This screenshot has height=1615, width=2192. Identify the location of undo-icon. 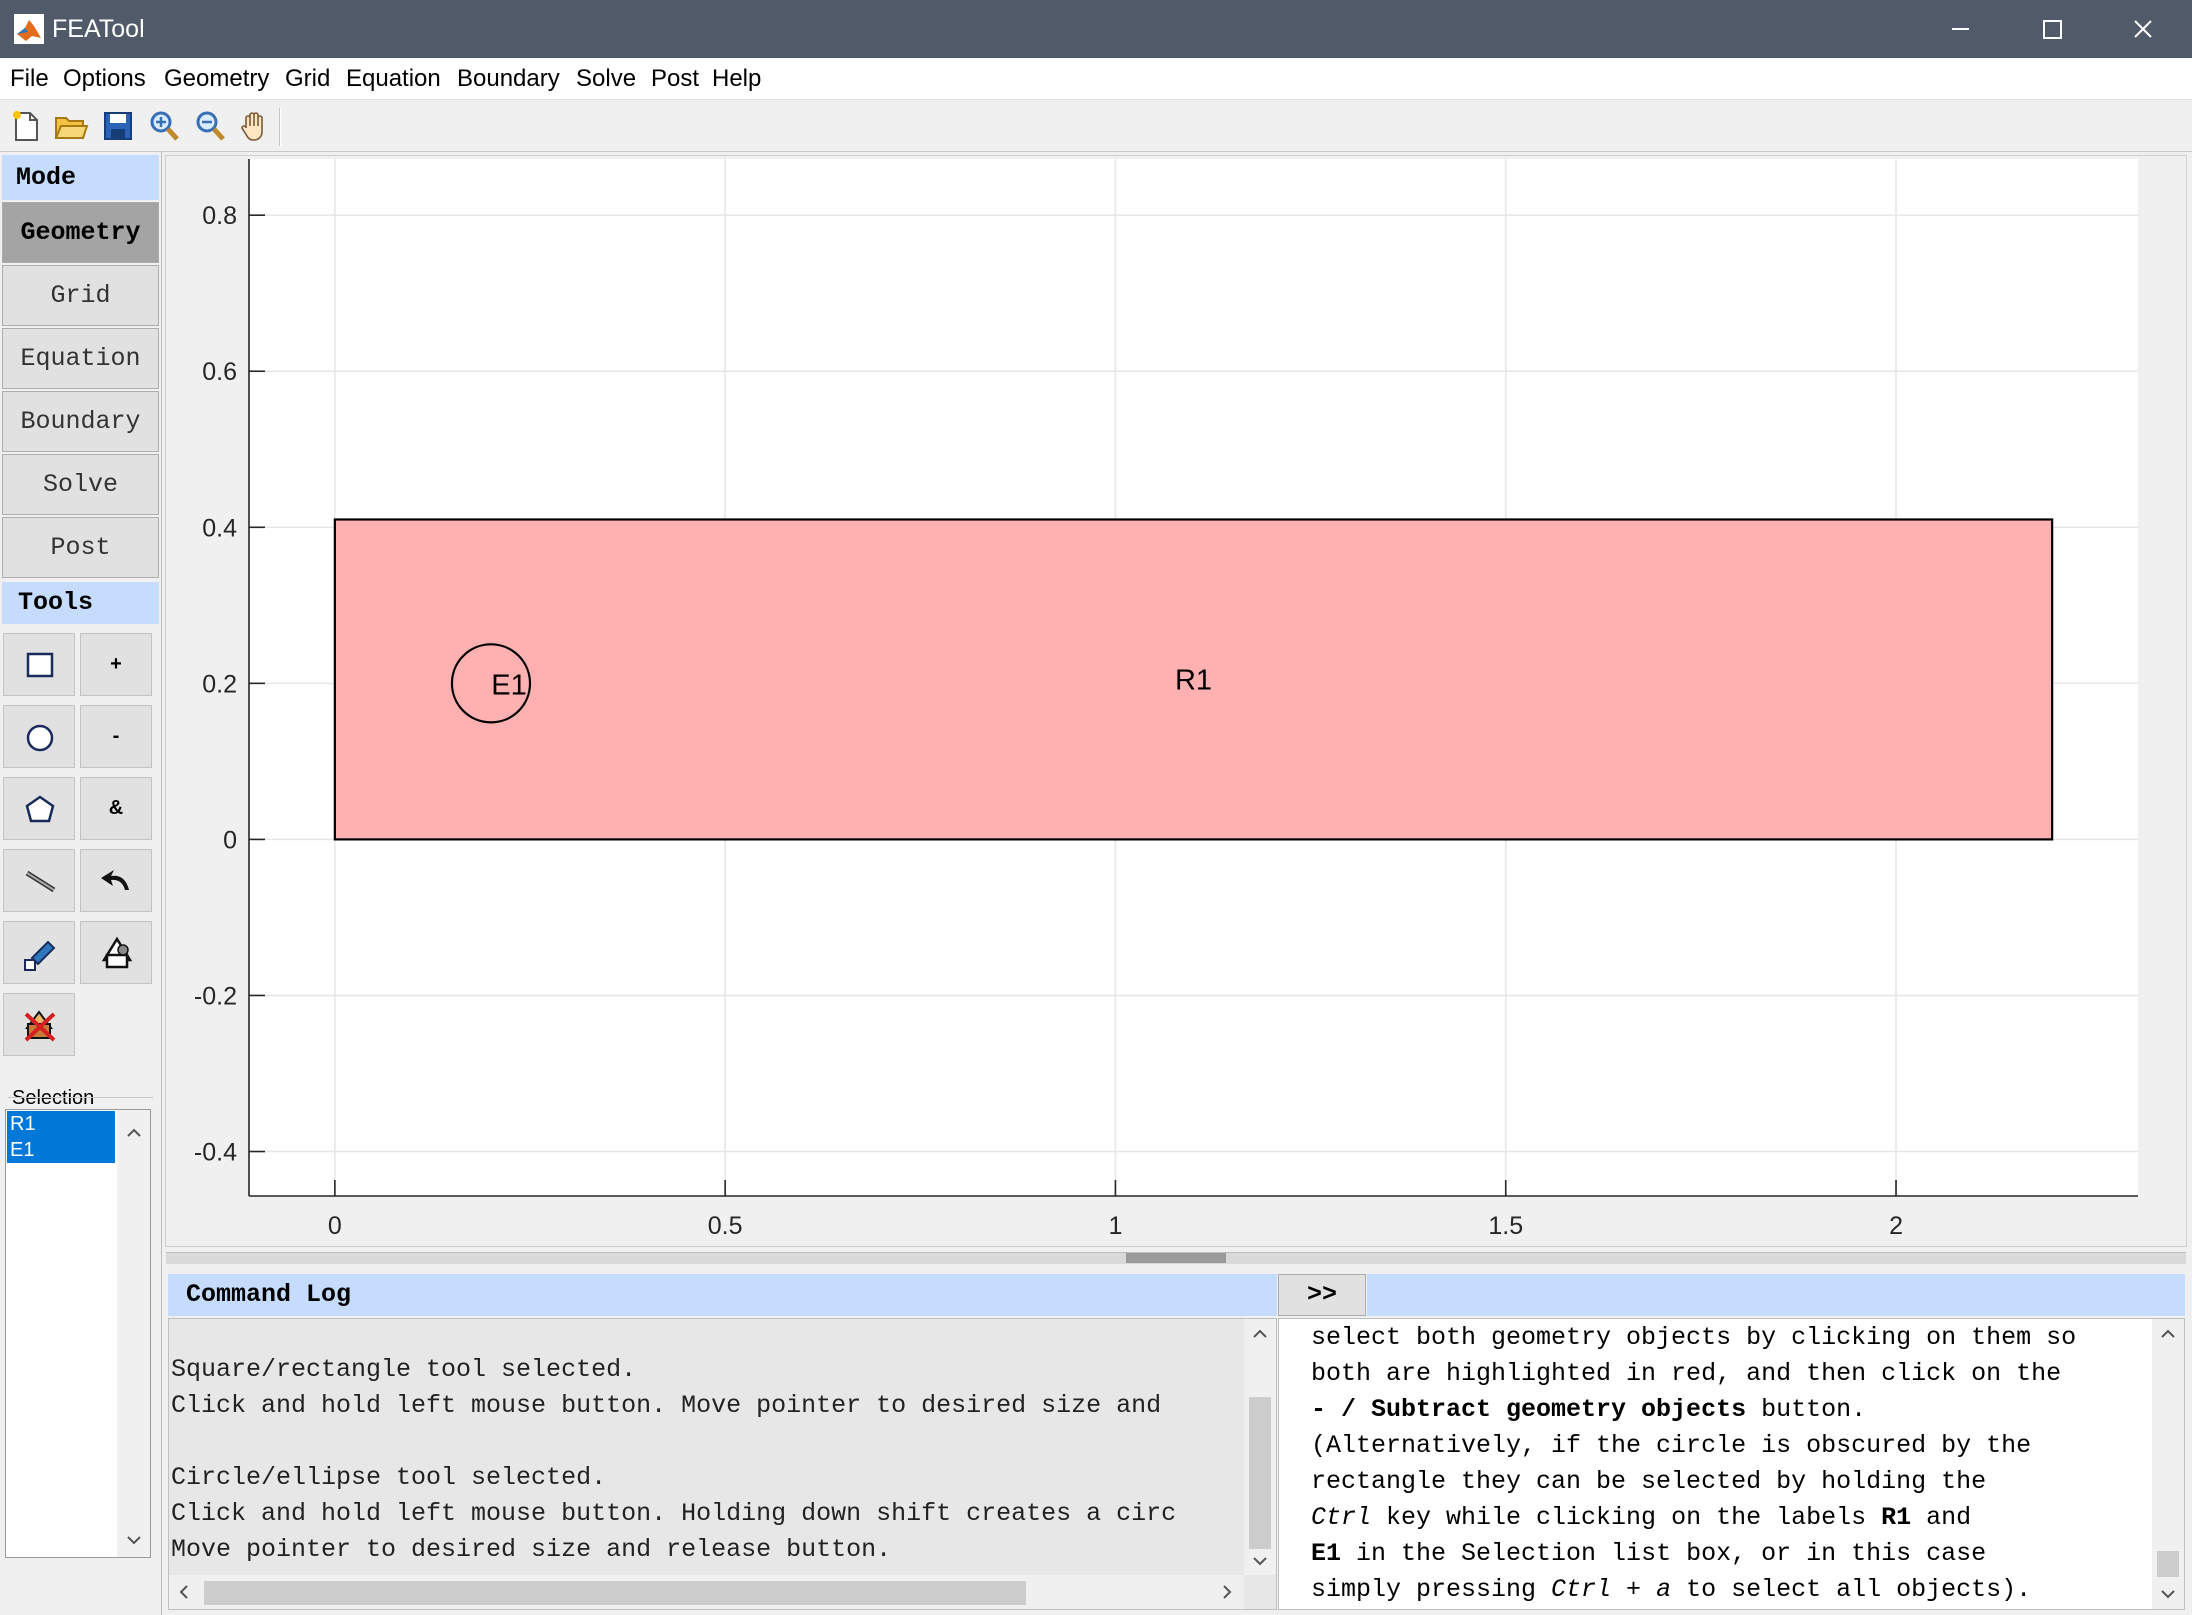
(115, 880).